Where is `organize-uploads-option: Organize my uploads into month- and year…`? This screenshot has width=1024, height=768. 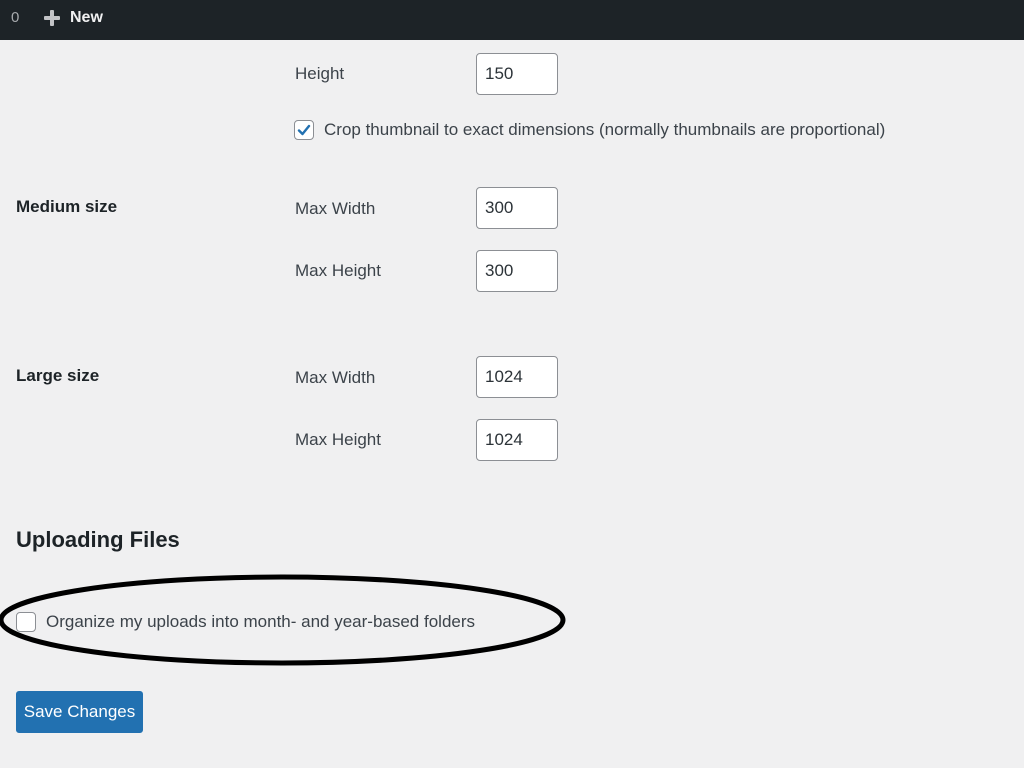
organize-uploads-option: Organize my uploads into month- and year… is located at coordinates (245, 622).